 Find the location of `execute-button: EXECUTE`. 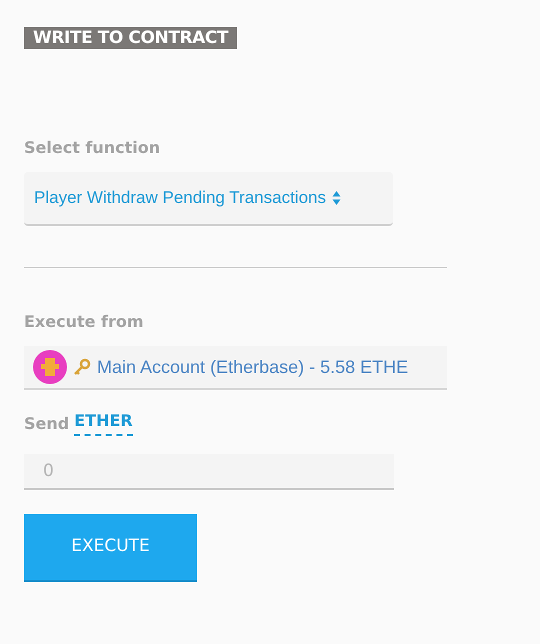

execute-button: EXECUTE is located at coordinates (110, 548).